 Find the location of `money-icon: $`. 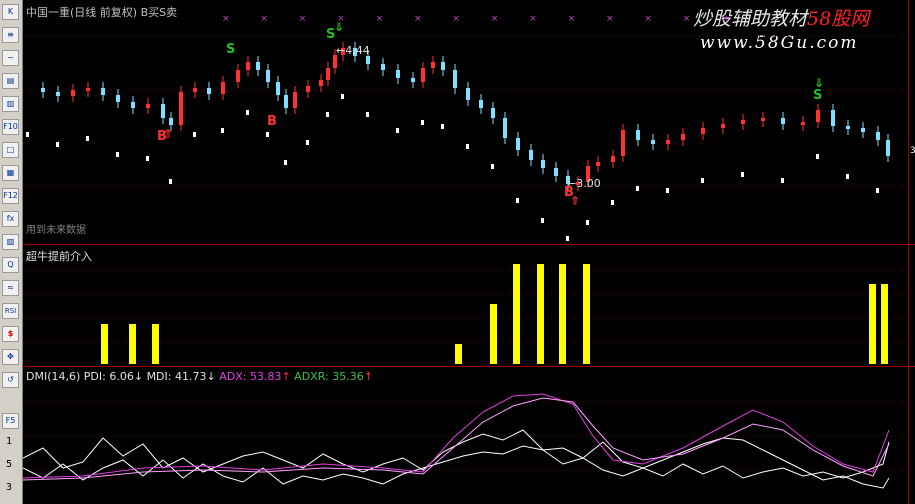

money-icon: $ is located at coordinates (10, 334).